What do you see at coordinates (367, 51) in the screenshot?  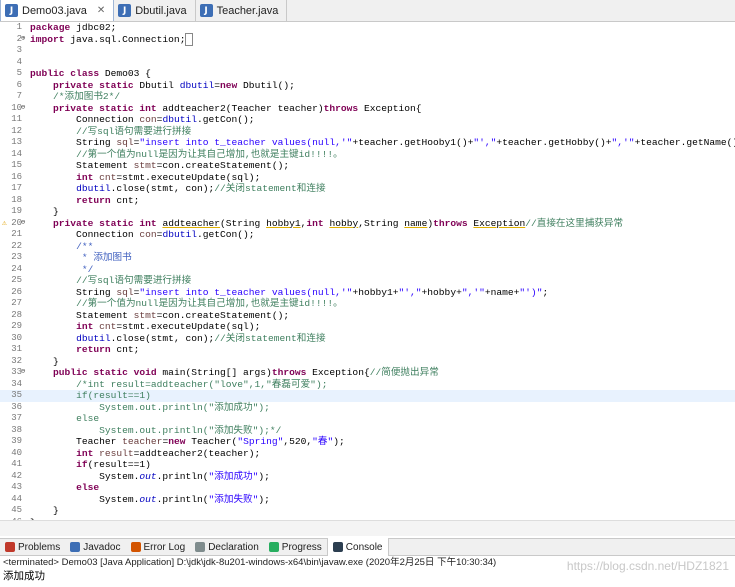 I see `code-line: 3` at bounding box center [367, 51].